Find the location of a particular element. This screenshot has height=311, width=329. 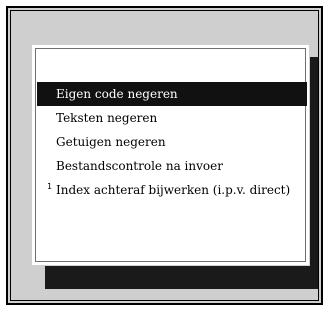

menu-item-teksten-negeren: Teksten negeren is located at coordinates (172, 118).